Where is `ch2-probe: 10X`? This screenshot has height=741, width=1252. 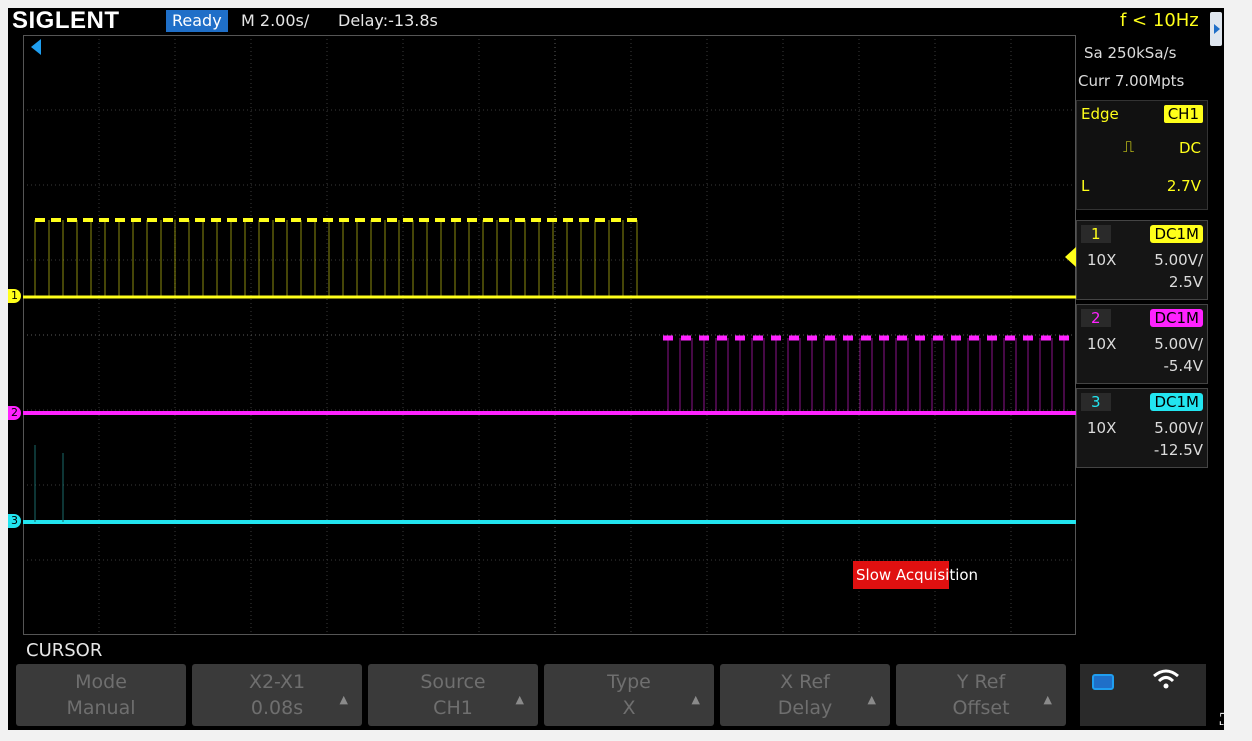
ch2-probe: 10X is located at coordinates (1102, 344).